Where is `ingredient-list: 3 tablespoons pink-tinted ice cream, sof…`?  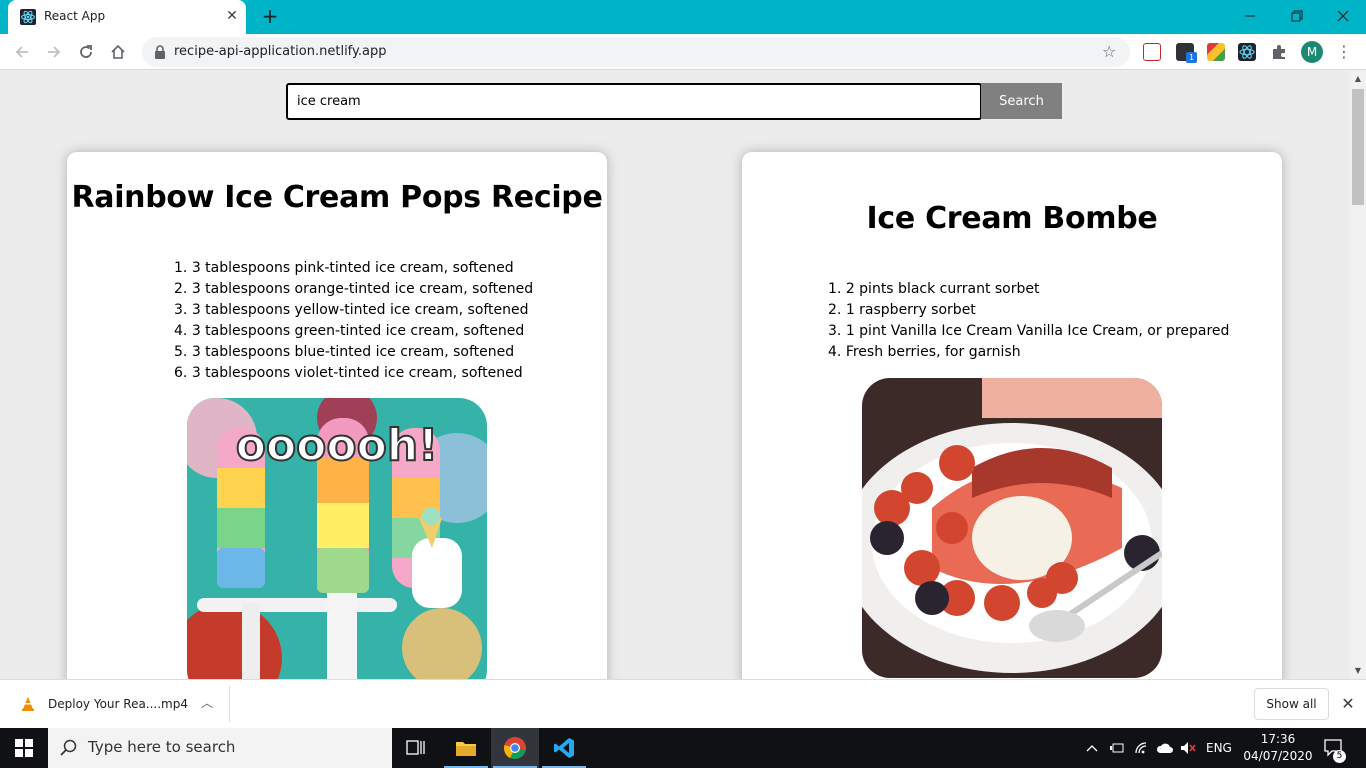 ingredient-list: 3 tablespoons pink-tinted ice cream, sof… is located at coordinates (353, 321).